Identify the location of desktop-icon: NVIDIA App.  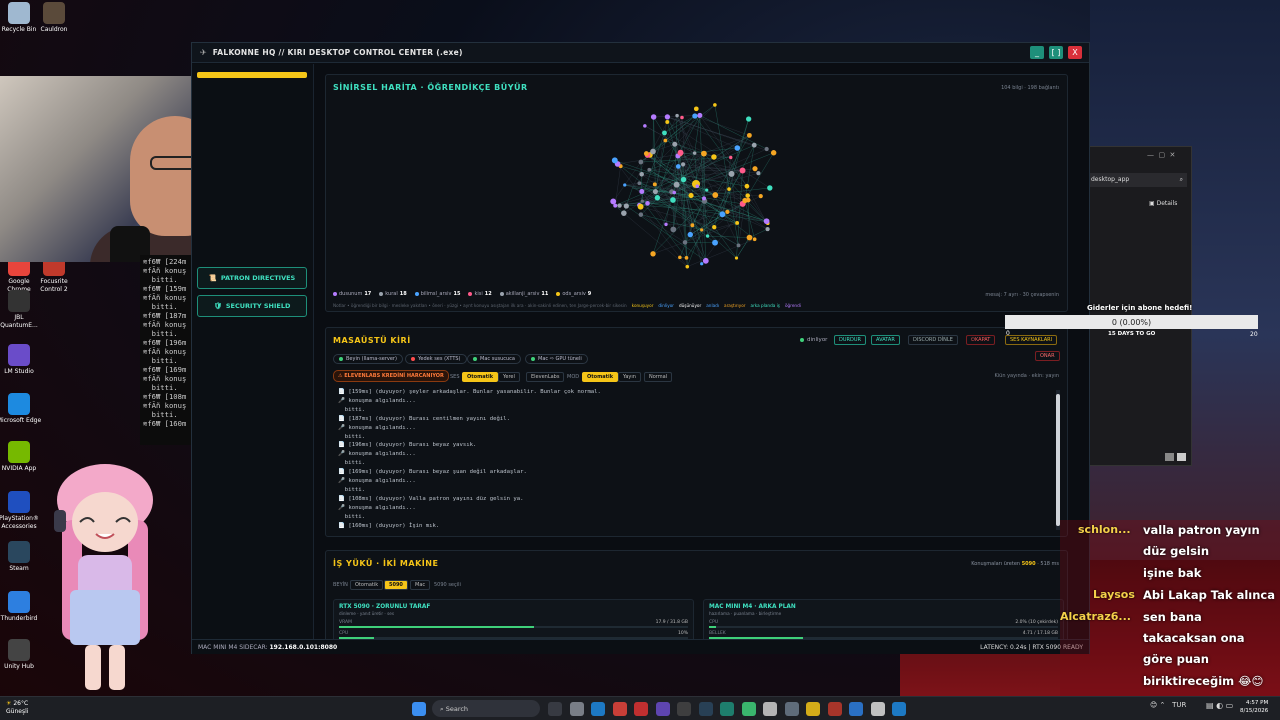
(21, 457).